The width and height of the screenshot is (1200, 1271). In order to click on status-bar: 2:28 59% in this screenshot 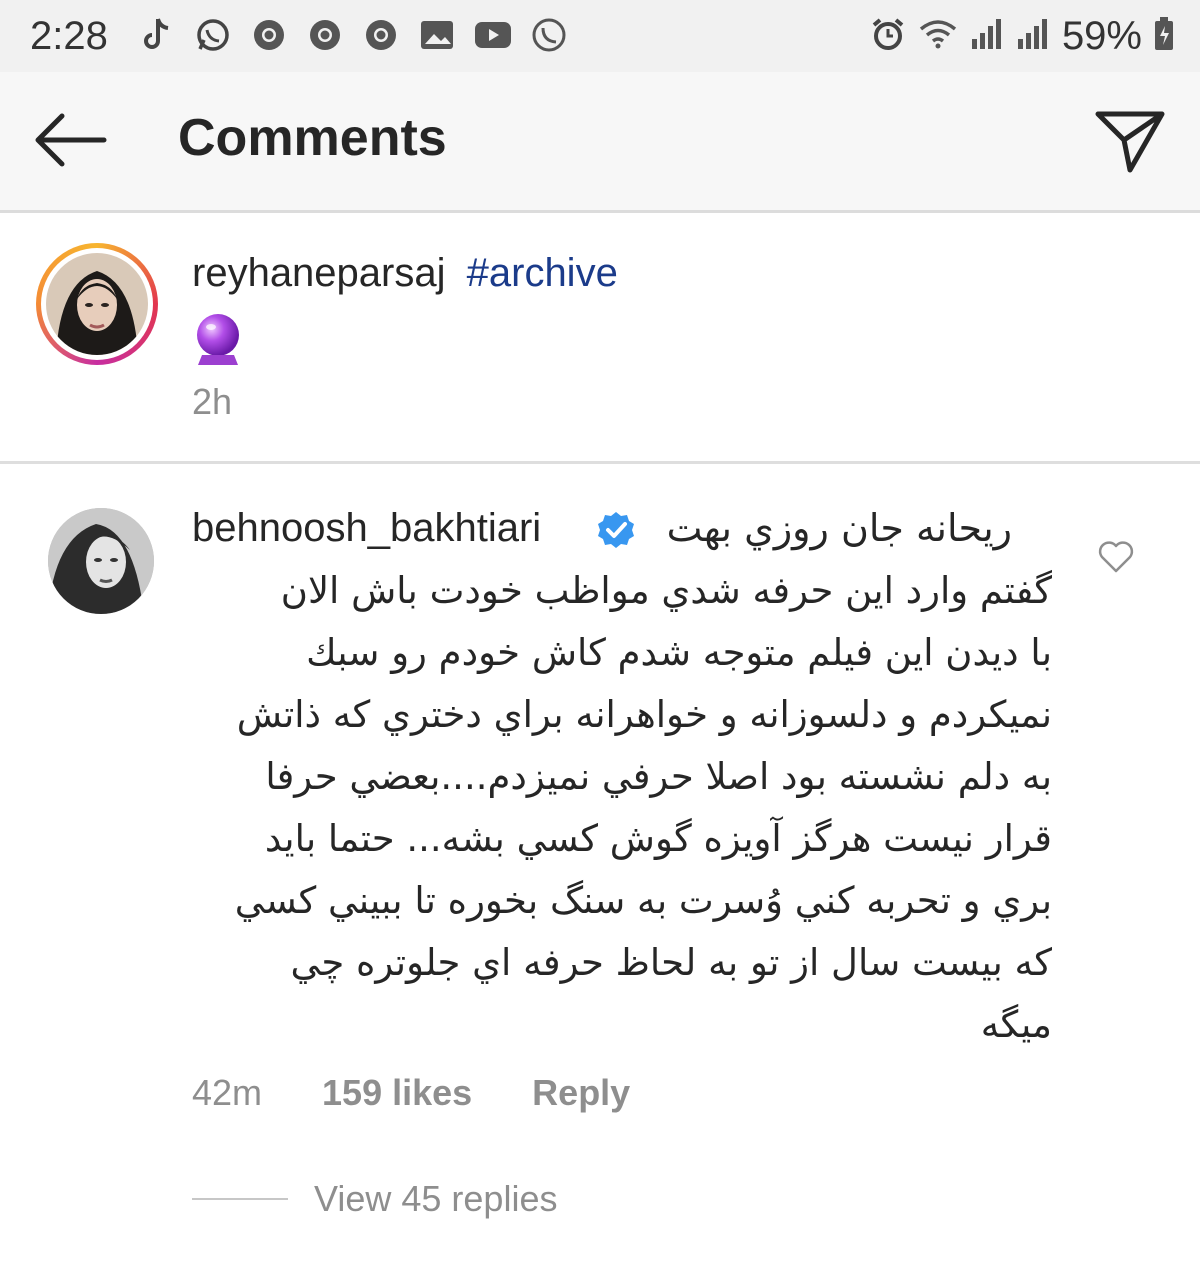, I will do `click(600, 36)`.